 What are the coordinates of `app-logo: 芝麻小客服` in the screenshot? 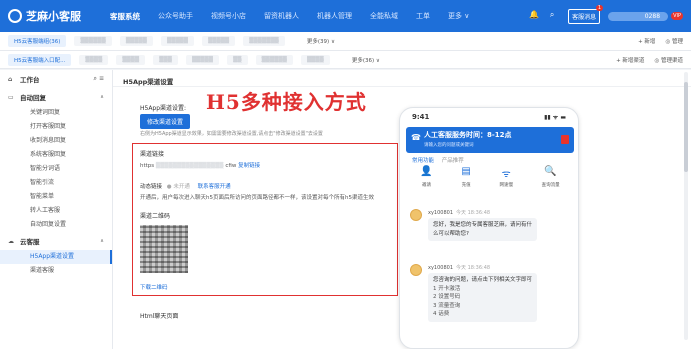 It's located at (59, 16).